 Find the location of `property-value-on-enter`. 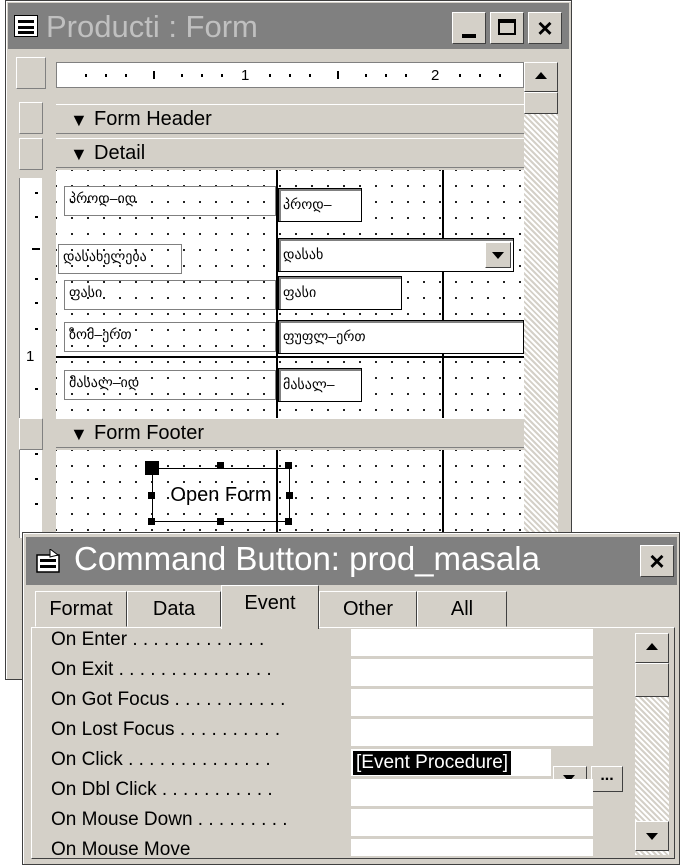

property-value-on-enter is located at coordinates (472, 643).